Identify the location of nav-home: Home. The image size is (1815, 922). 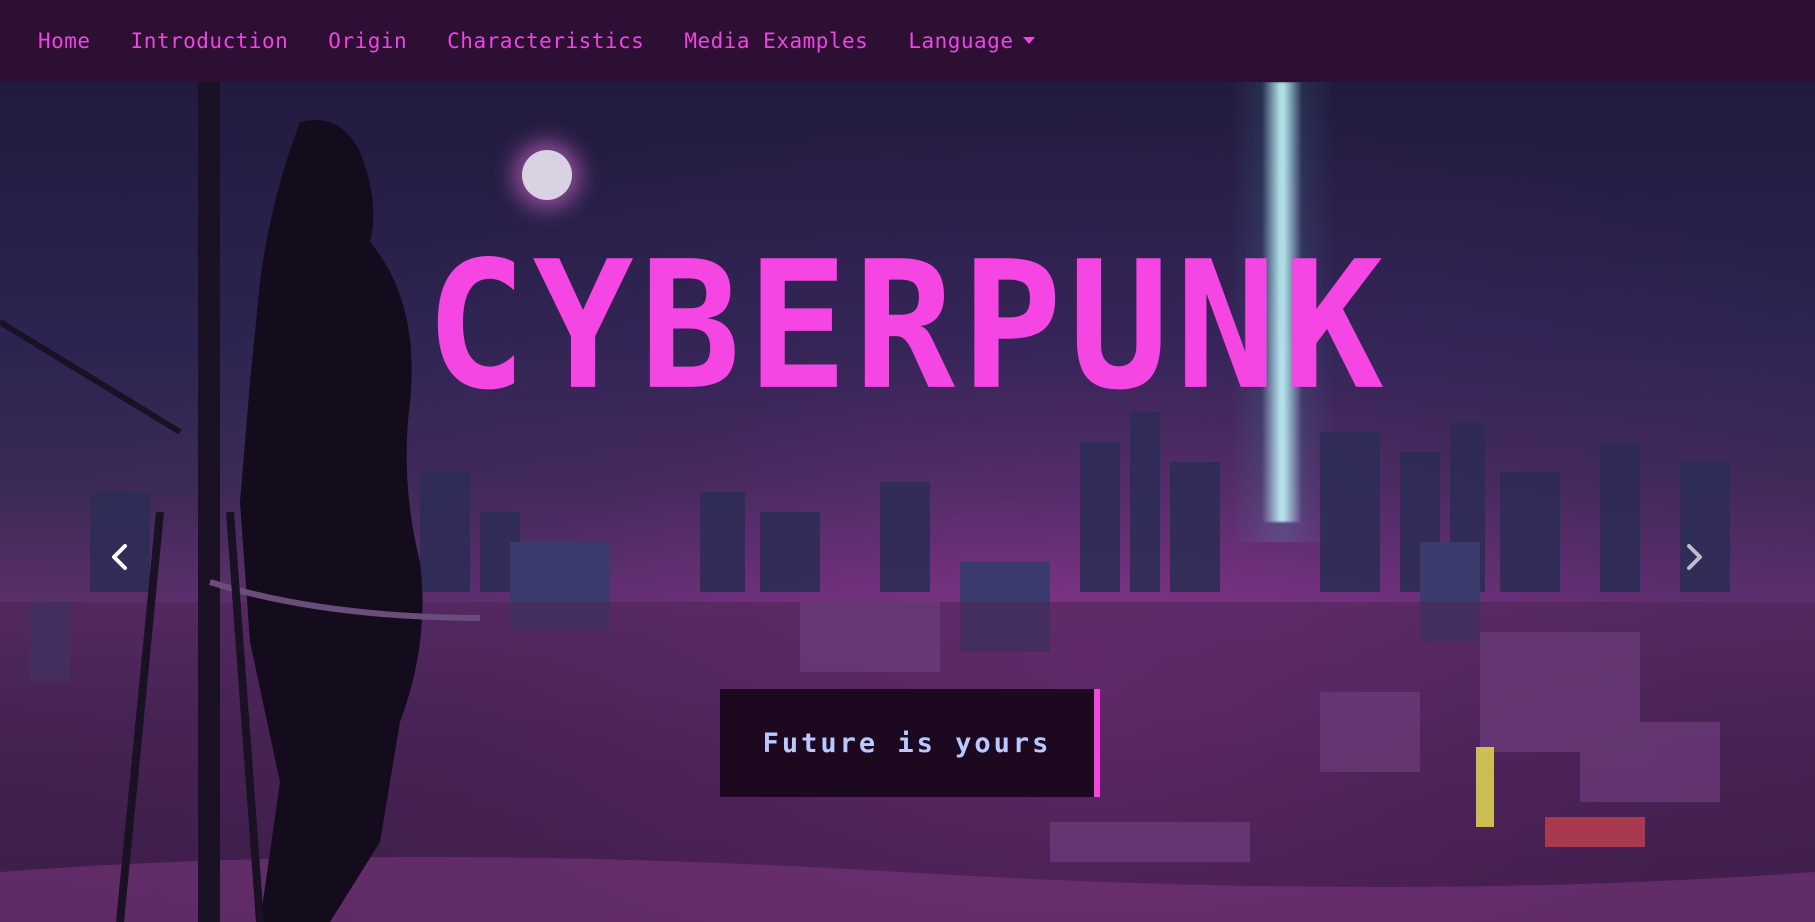
(64, 41).